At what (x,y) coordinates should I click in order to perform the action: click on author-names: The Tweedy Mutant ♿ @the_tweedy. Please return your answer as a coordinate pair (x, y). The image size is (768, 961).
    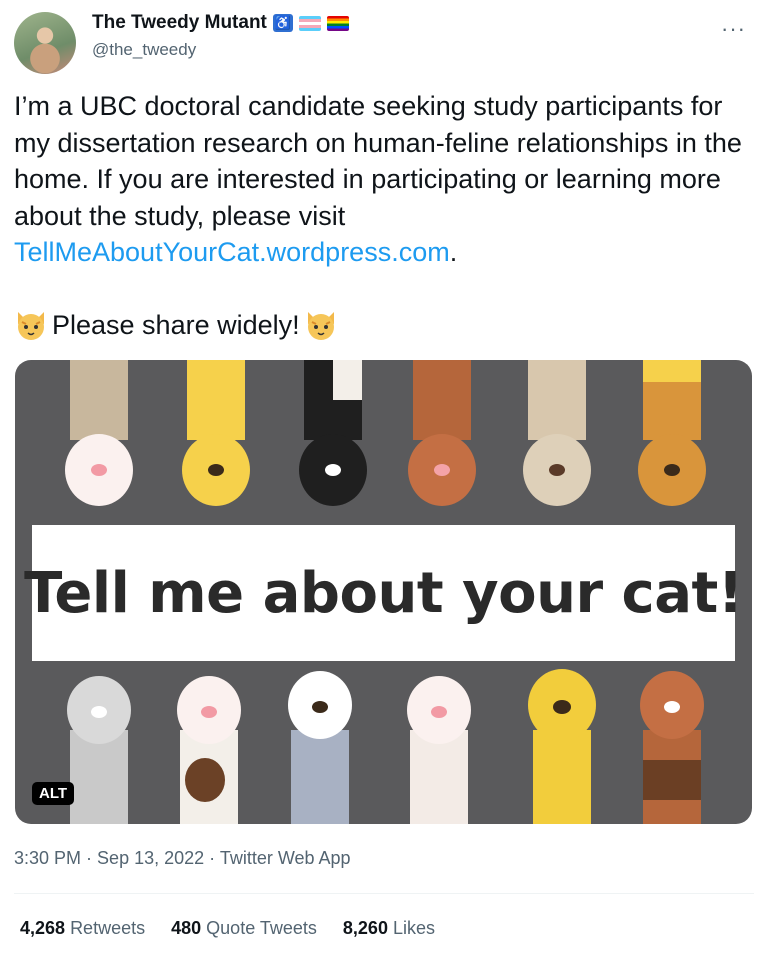
    Looking at the image, I should click on (220, 36).